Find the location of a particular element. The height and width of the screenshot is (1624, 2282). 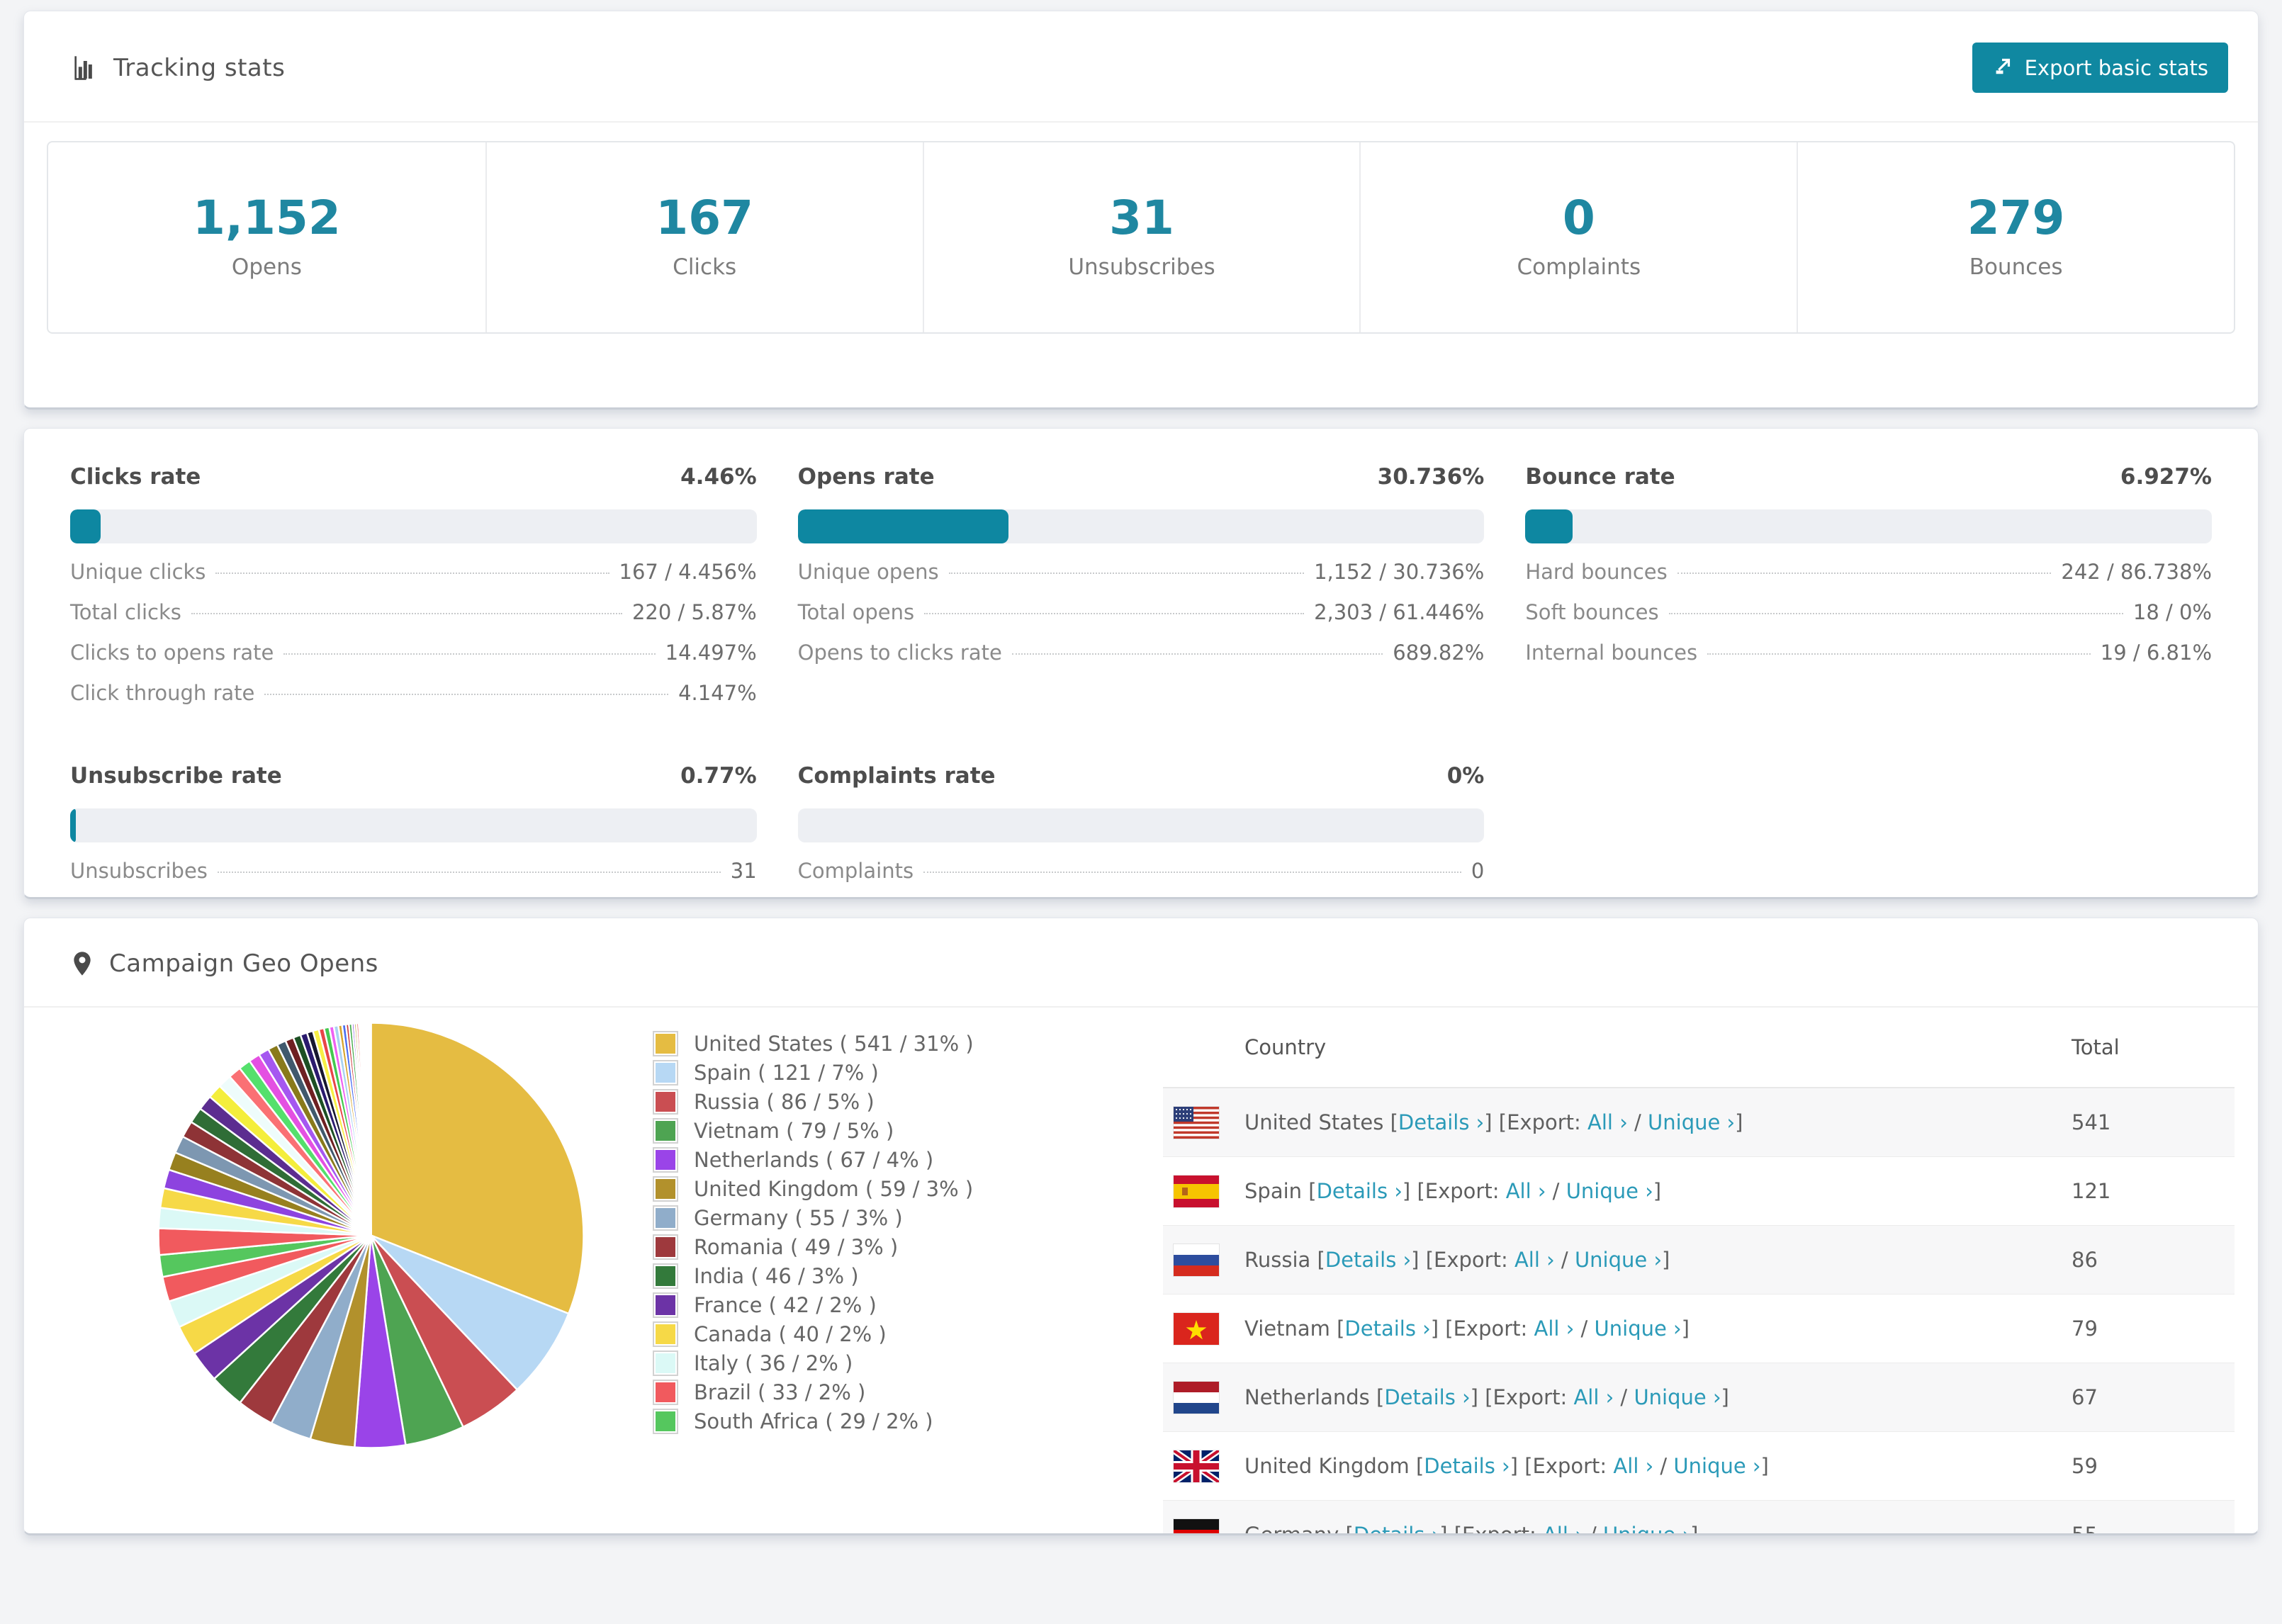

total-cell: 541 is located at coordinates (2091, 1122).